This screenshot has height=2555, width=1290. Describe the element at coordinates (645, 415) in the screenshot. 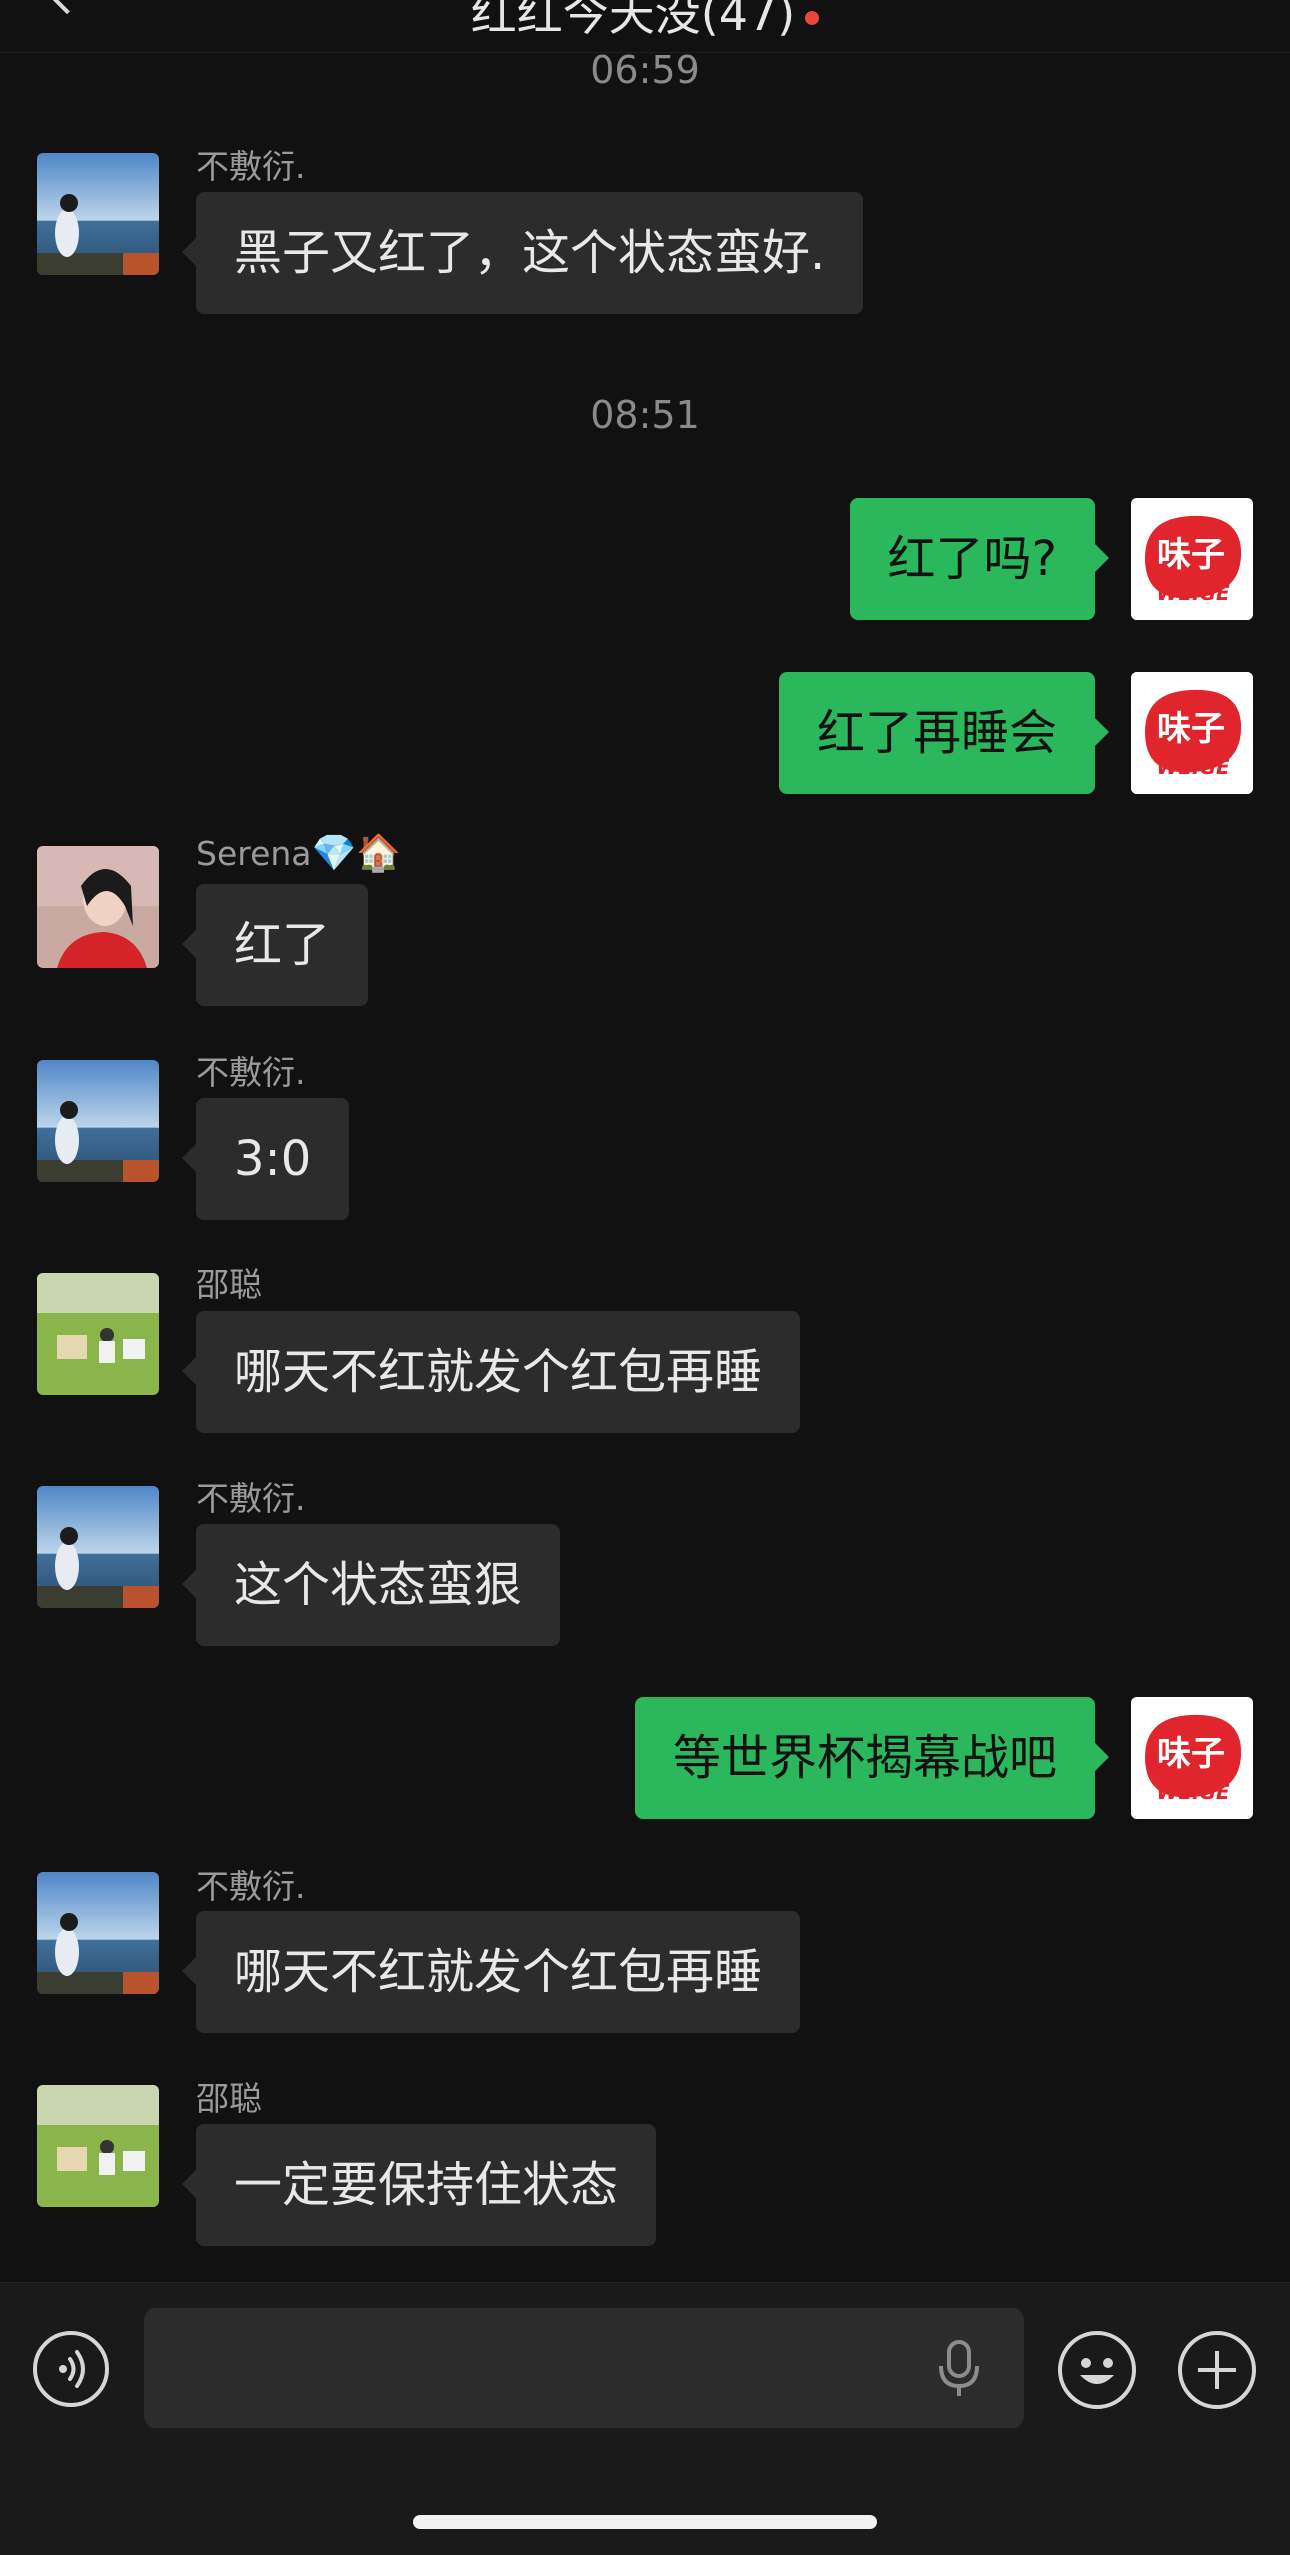

I see `timestamp: 08:51` at that location.